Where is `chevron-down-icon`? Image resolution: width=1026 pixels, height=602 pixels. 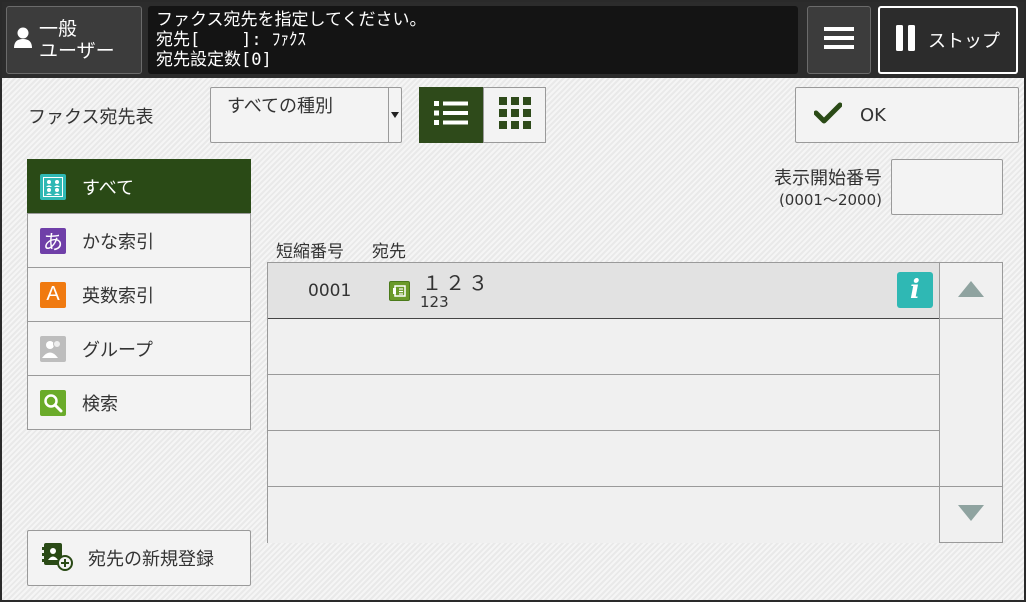
chevron-down-icon is located at coordinates (395, 115).